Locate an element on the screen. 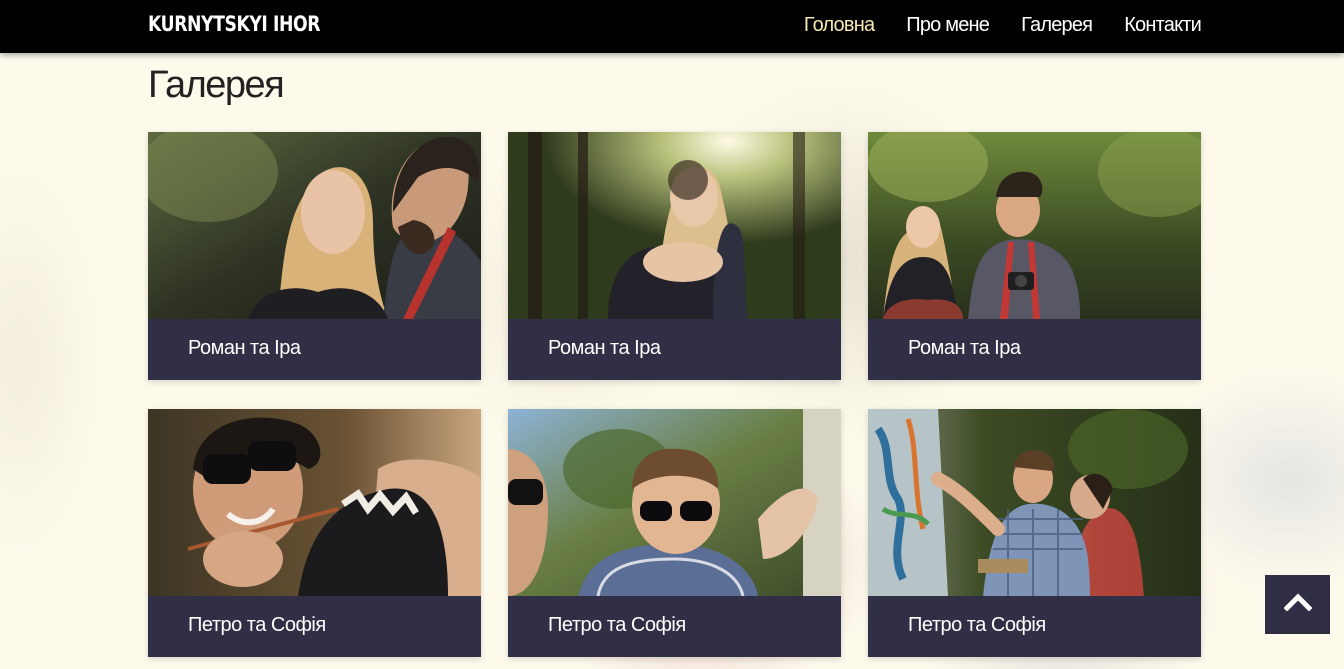  nav-link-gallery: Галерея is located at coordinates (1057, 25).